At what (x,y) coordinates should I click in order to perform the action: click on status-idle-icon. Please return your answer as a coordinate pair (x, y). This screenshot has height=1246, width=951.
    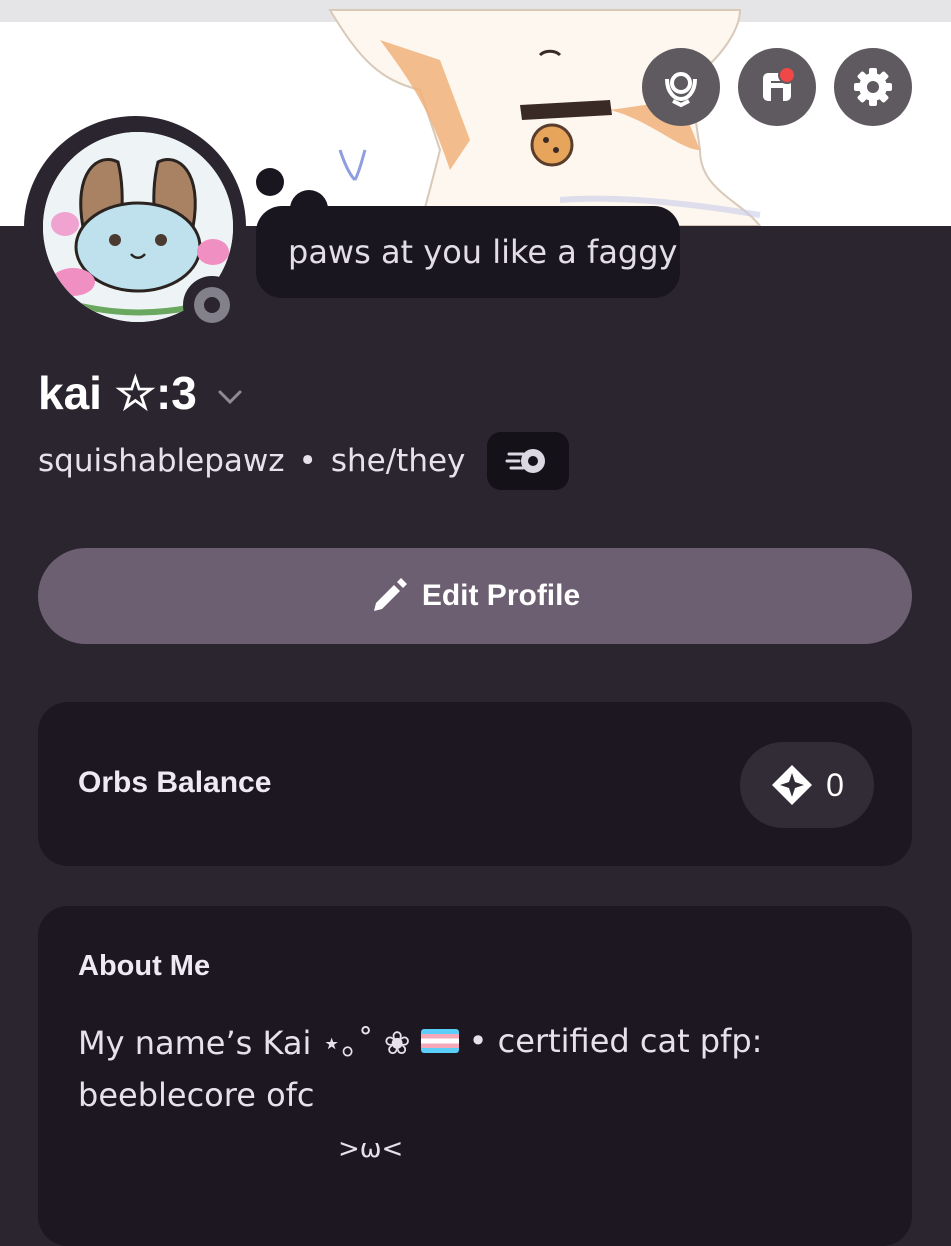
    Looking at the image, I should click on (212, 305).